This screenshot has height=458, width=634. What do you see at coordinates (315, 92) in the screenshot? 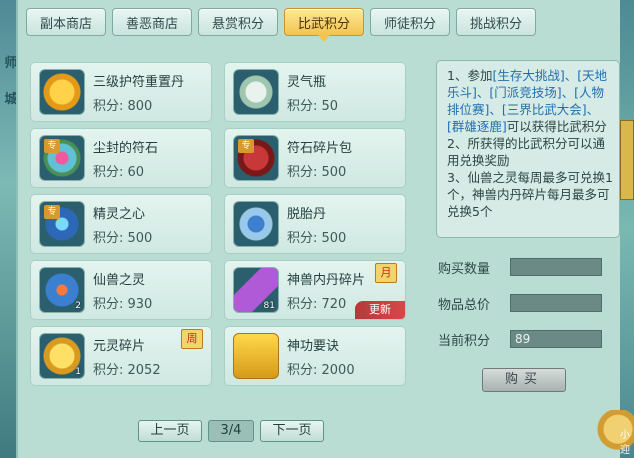
I see `item-card: 灵气瓶 积分: 50` at bounding box center [315, 92].